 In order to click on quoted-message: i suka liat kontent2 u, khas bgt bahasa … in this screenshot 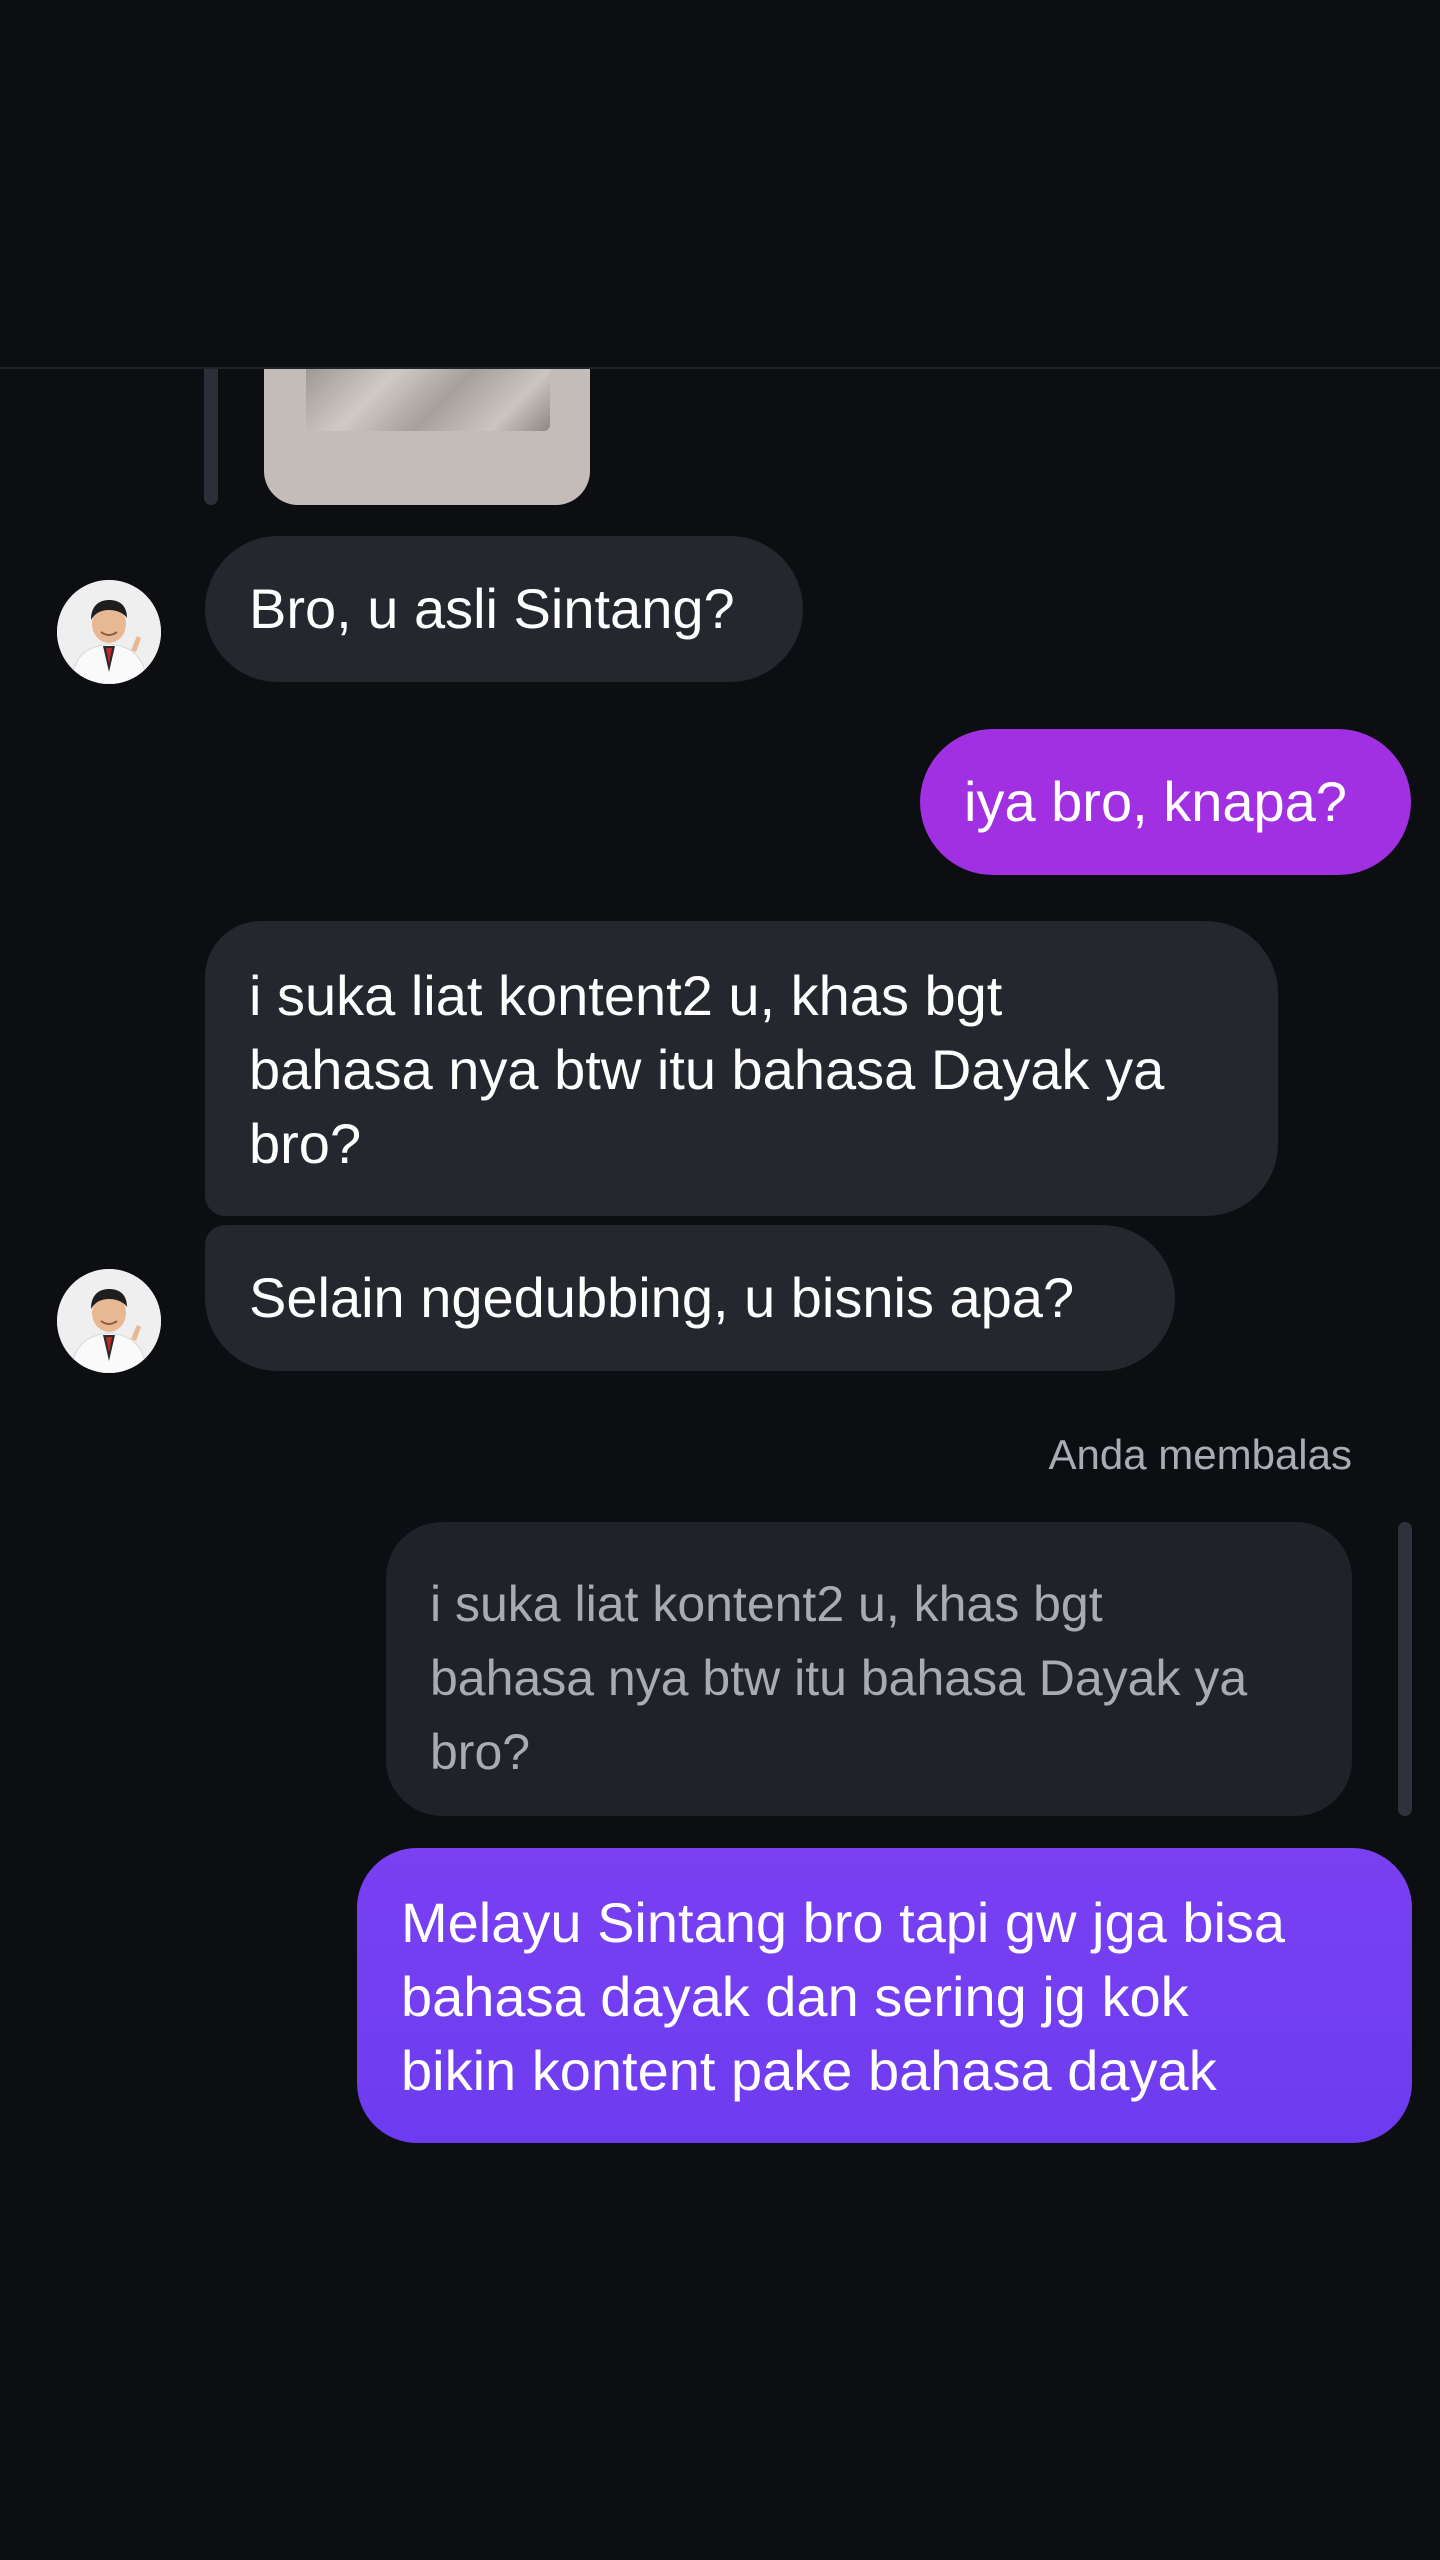, I will do `click(869, 1669)`.